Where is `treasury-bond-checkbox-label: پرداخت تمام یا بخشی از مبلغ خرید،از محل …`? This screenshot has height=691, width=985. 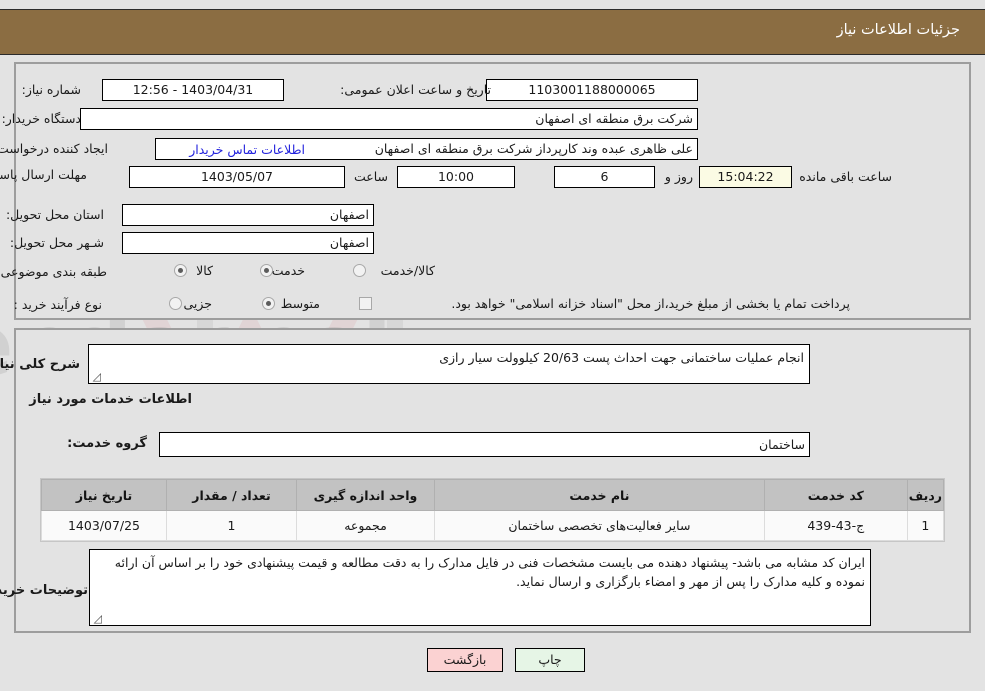 treasury-bond-checkbox-label: پرداخت تمام یا بخشی از مبلغ خرید،از محل … is located at coordinates (650, 303).